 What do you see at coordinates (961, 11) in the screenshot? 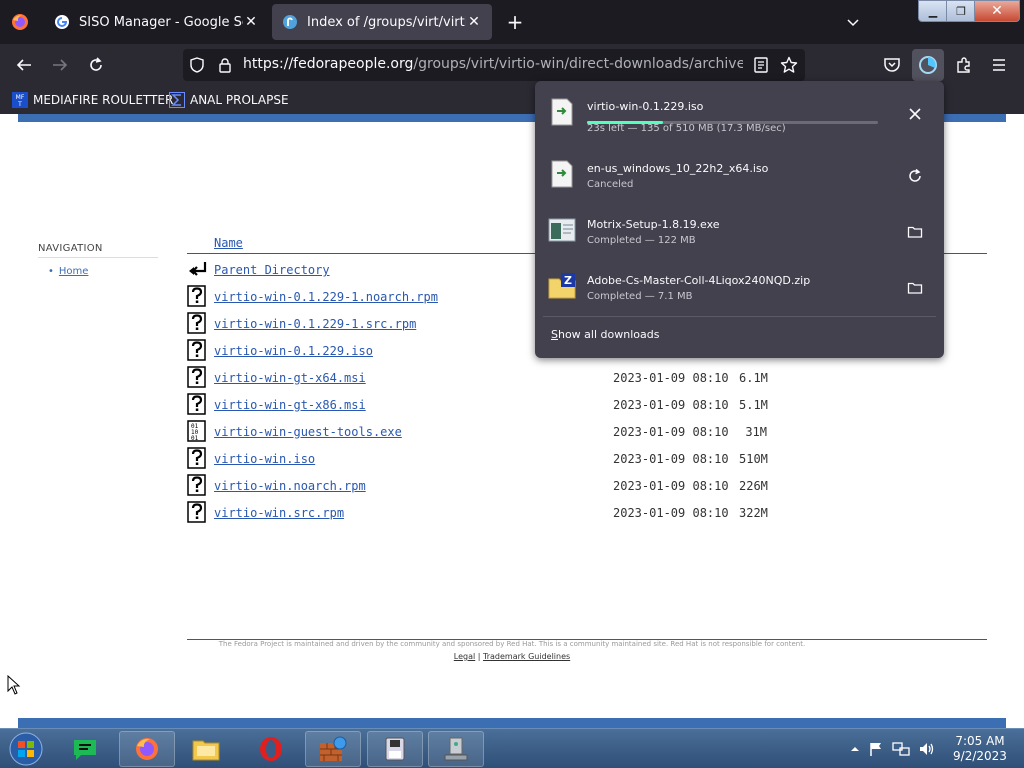
I see `maximize-button: ❐` at bounding box center [961, 11].